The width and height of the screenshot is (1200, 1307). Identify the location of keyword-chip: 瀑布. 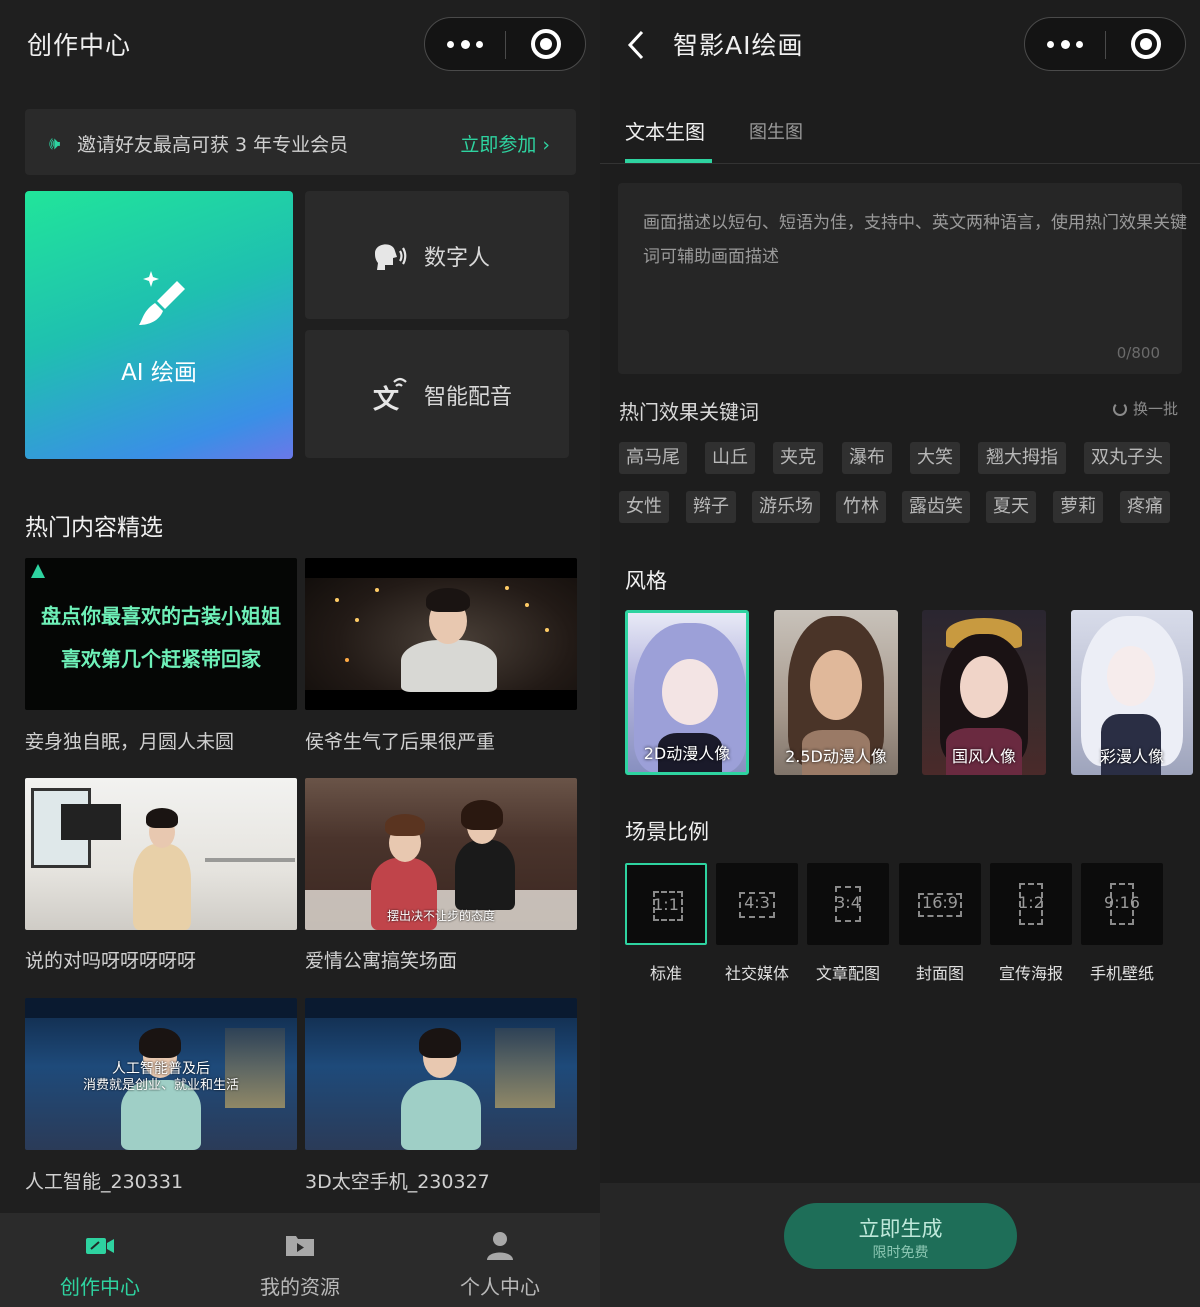
(867, 458).